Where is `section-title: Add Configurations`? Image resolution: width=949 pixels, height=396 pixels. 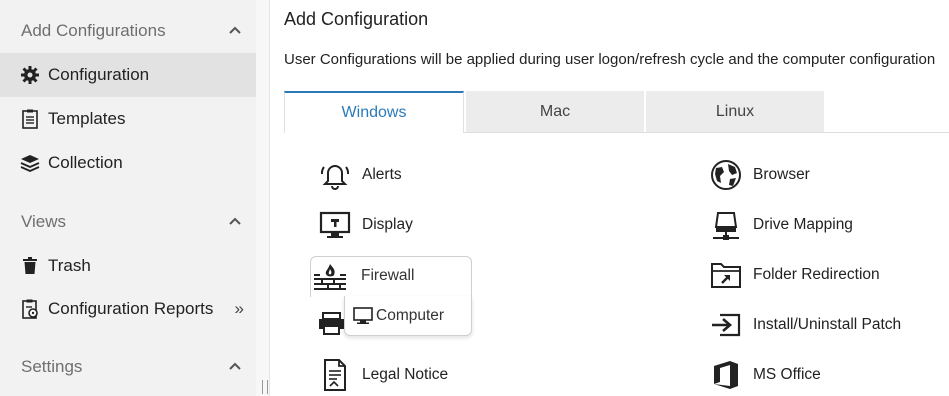 section-title: Add Configurations is located at coordinates (93, 30).